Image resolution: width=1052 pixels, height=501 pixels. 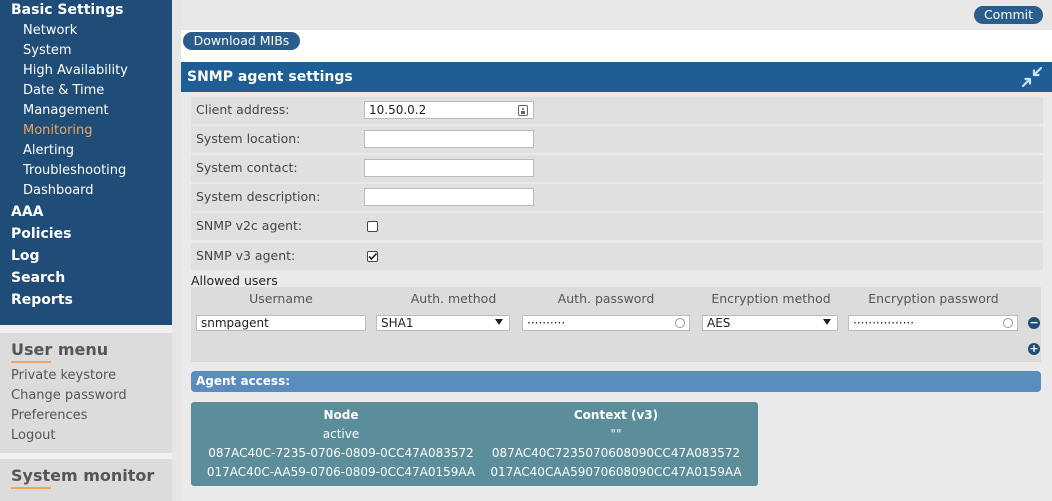 What do you see at coordinates (449, 197) in the screenshot?
I see `system-description-input` at bounding box center [449, 197].